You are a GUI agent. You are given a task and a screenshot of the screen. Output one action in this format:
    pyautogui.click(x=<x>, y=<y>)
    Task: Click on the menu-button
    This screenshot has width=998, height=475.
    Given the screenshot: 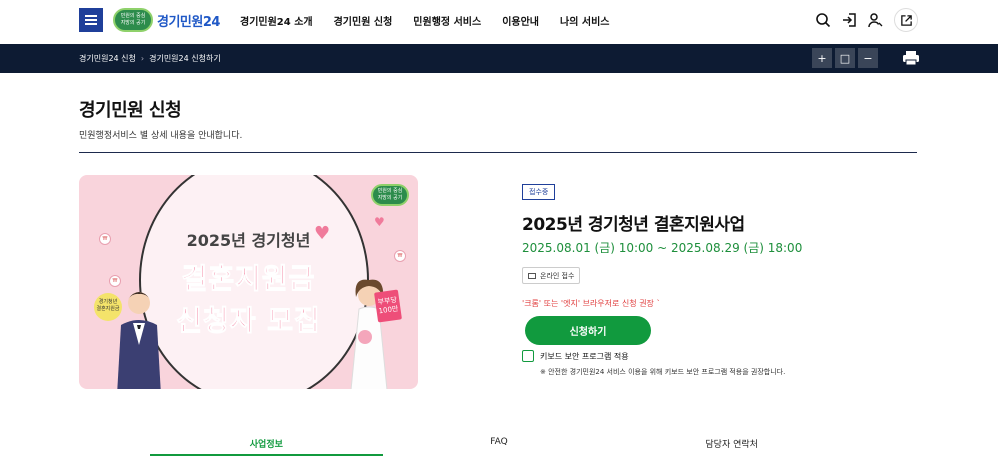 What is the action you would take?
    pyautogui.click(x=91, y=20)
    